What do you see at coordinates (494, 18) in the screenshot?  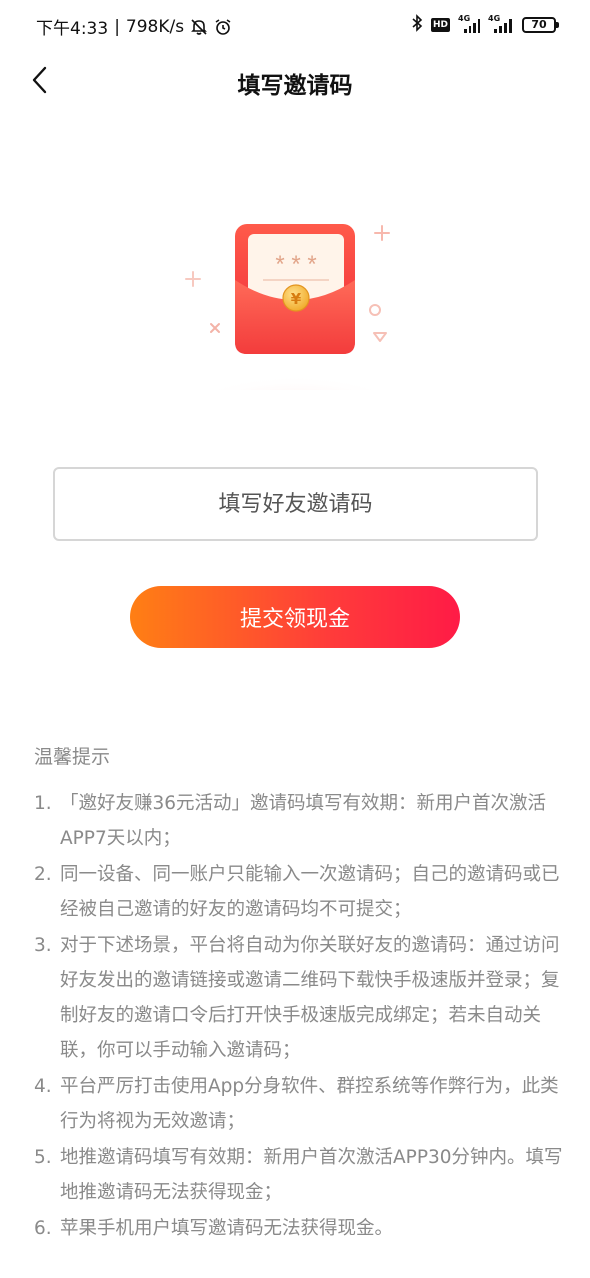 I see `signal-2-label: 4G` at bounding box center [494, 18].